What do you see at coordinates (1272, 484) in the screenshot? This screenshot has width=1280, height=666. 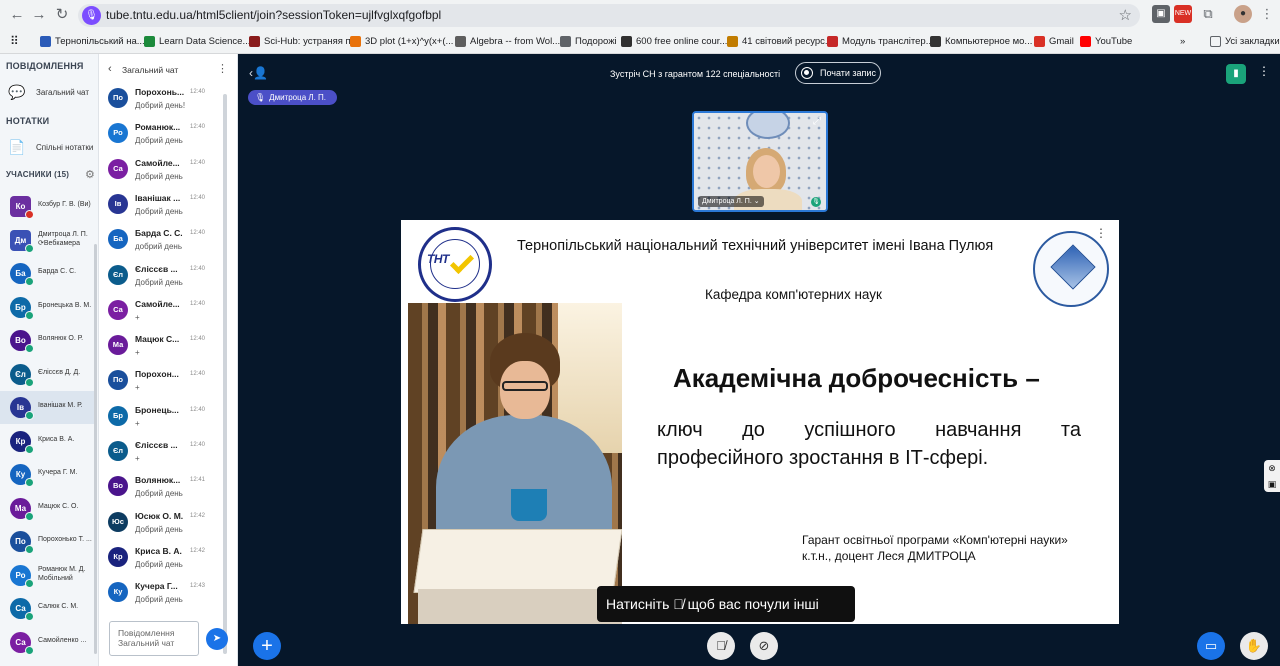 I see `restore-presentation-icon: ▣` at bounding box center [1272, 484].